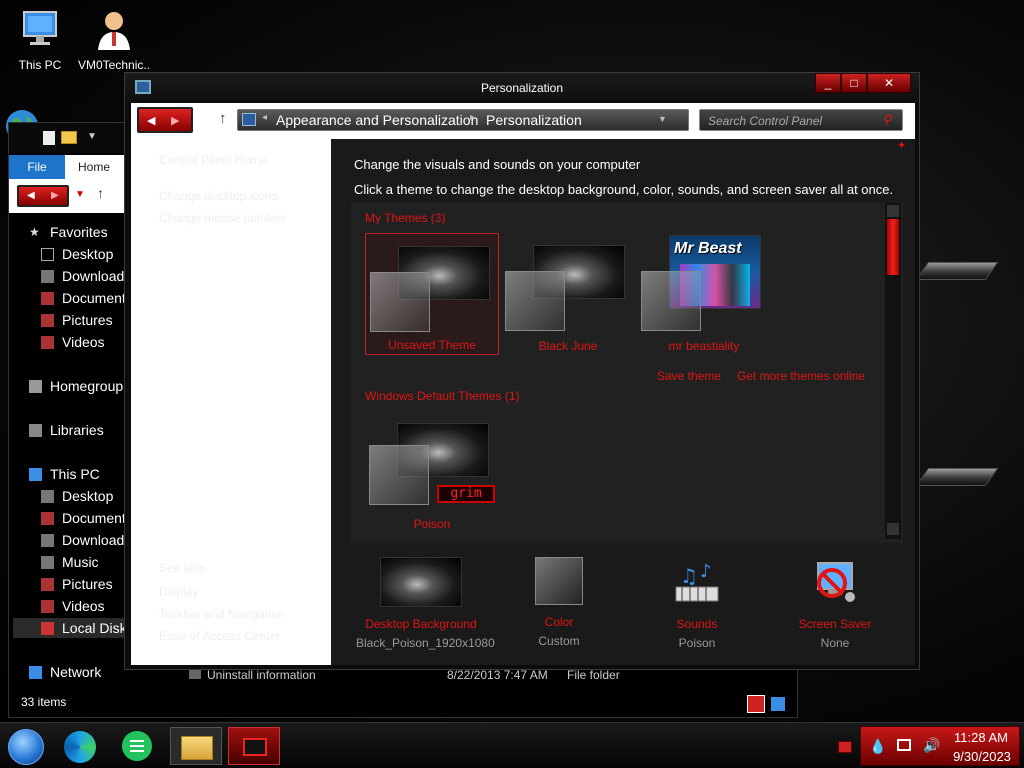 The width and height of the screenshot is (1024, 768). What do you see at coordinates (218, 196) in the screenshot?
I see `link-change-desktop-icons: Change desktop icons` at bounding box center [218, 196].